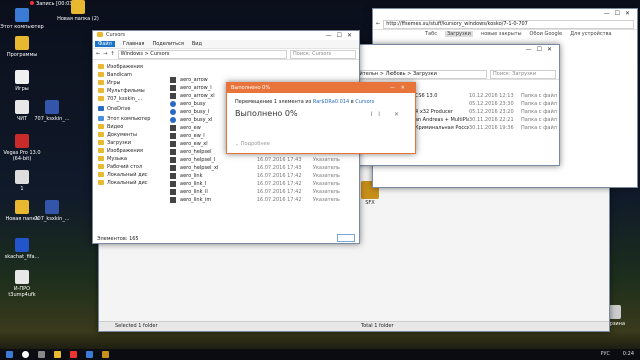 This screenshot has height=360, width=640. What do you see at coordinates (57, 354) in the screenshot?
I see `explorer-taskbar-icon` at bounding box center [57, 354].